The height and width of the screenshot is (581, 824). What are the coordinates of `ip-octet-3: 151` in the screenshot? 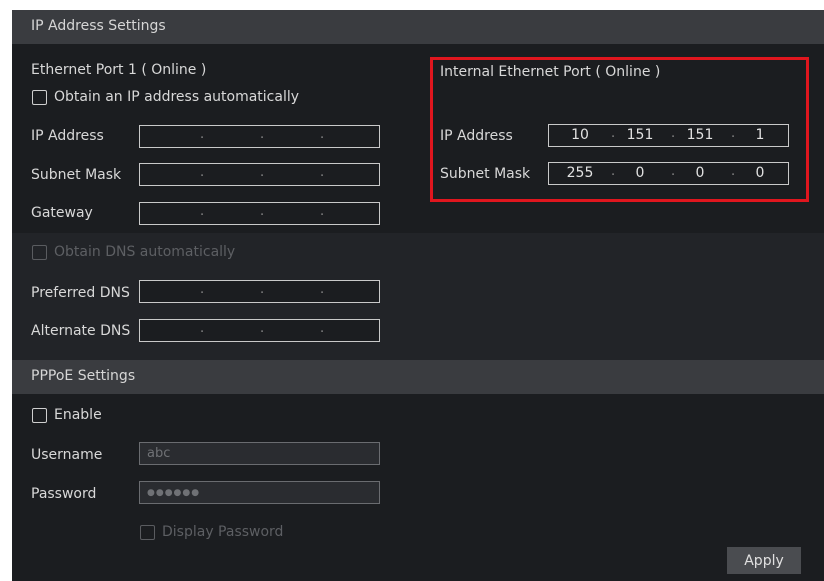 It's located at (700, 135).